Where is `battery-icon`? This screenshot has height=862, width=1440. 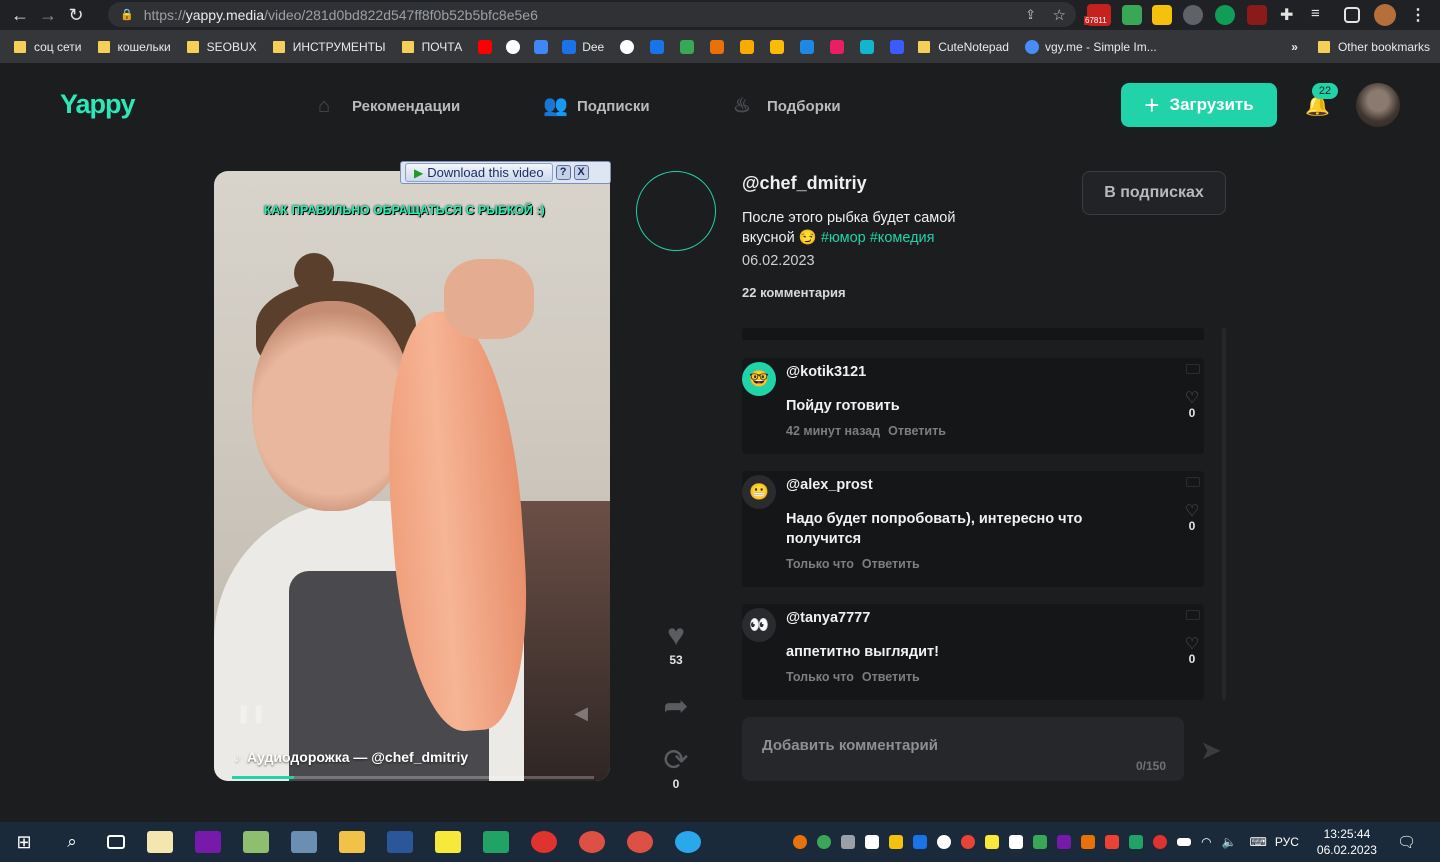
battery-icon is located at coordinates (1184, 842).